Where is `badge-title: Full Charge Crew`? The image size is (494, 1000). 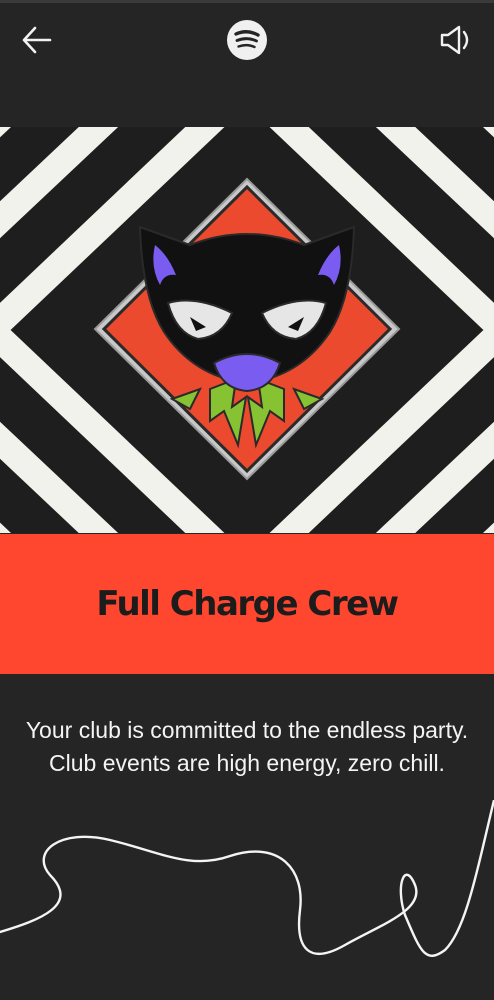 badge-title: Full Charge Crew is located at coordinates (247, 604).